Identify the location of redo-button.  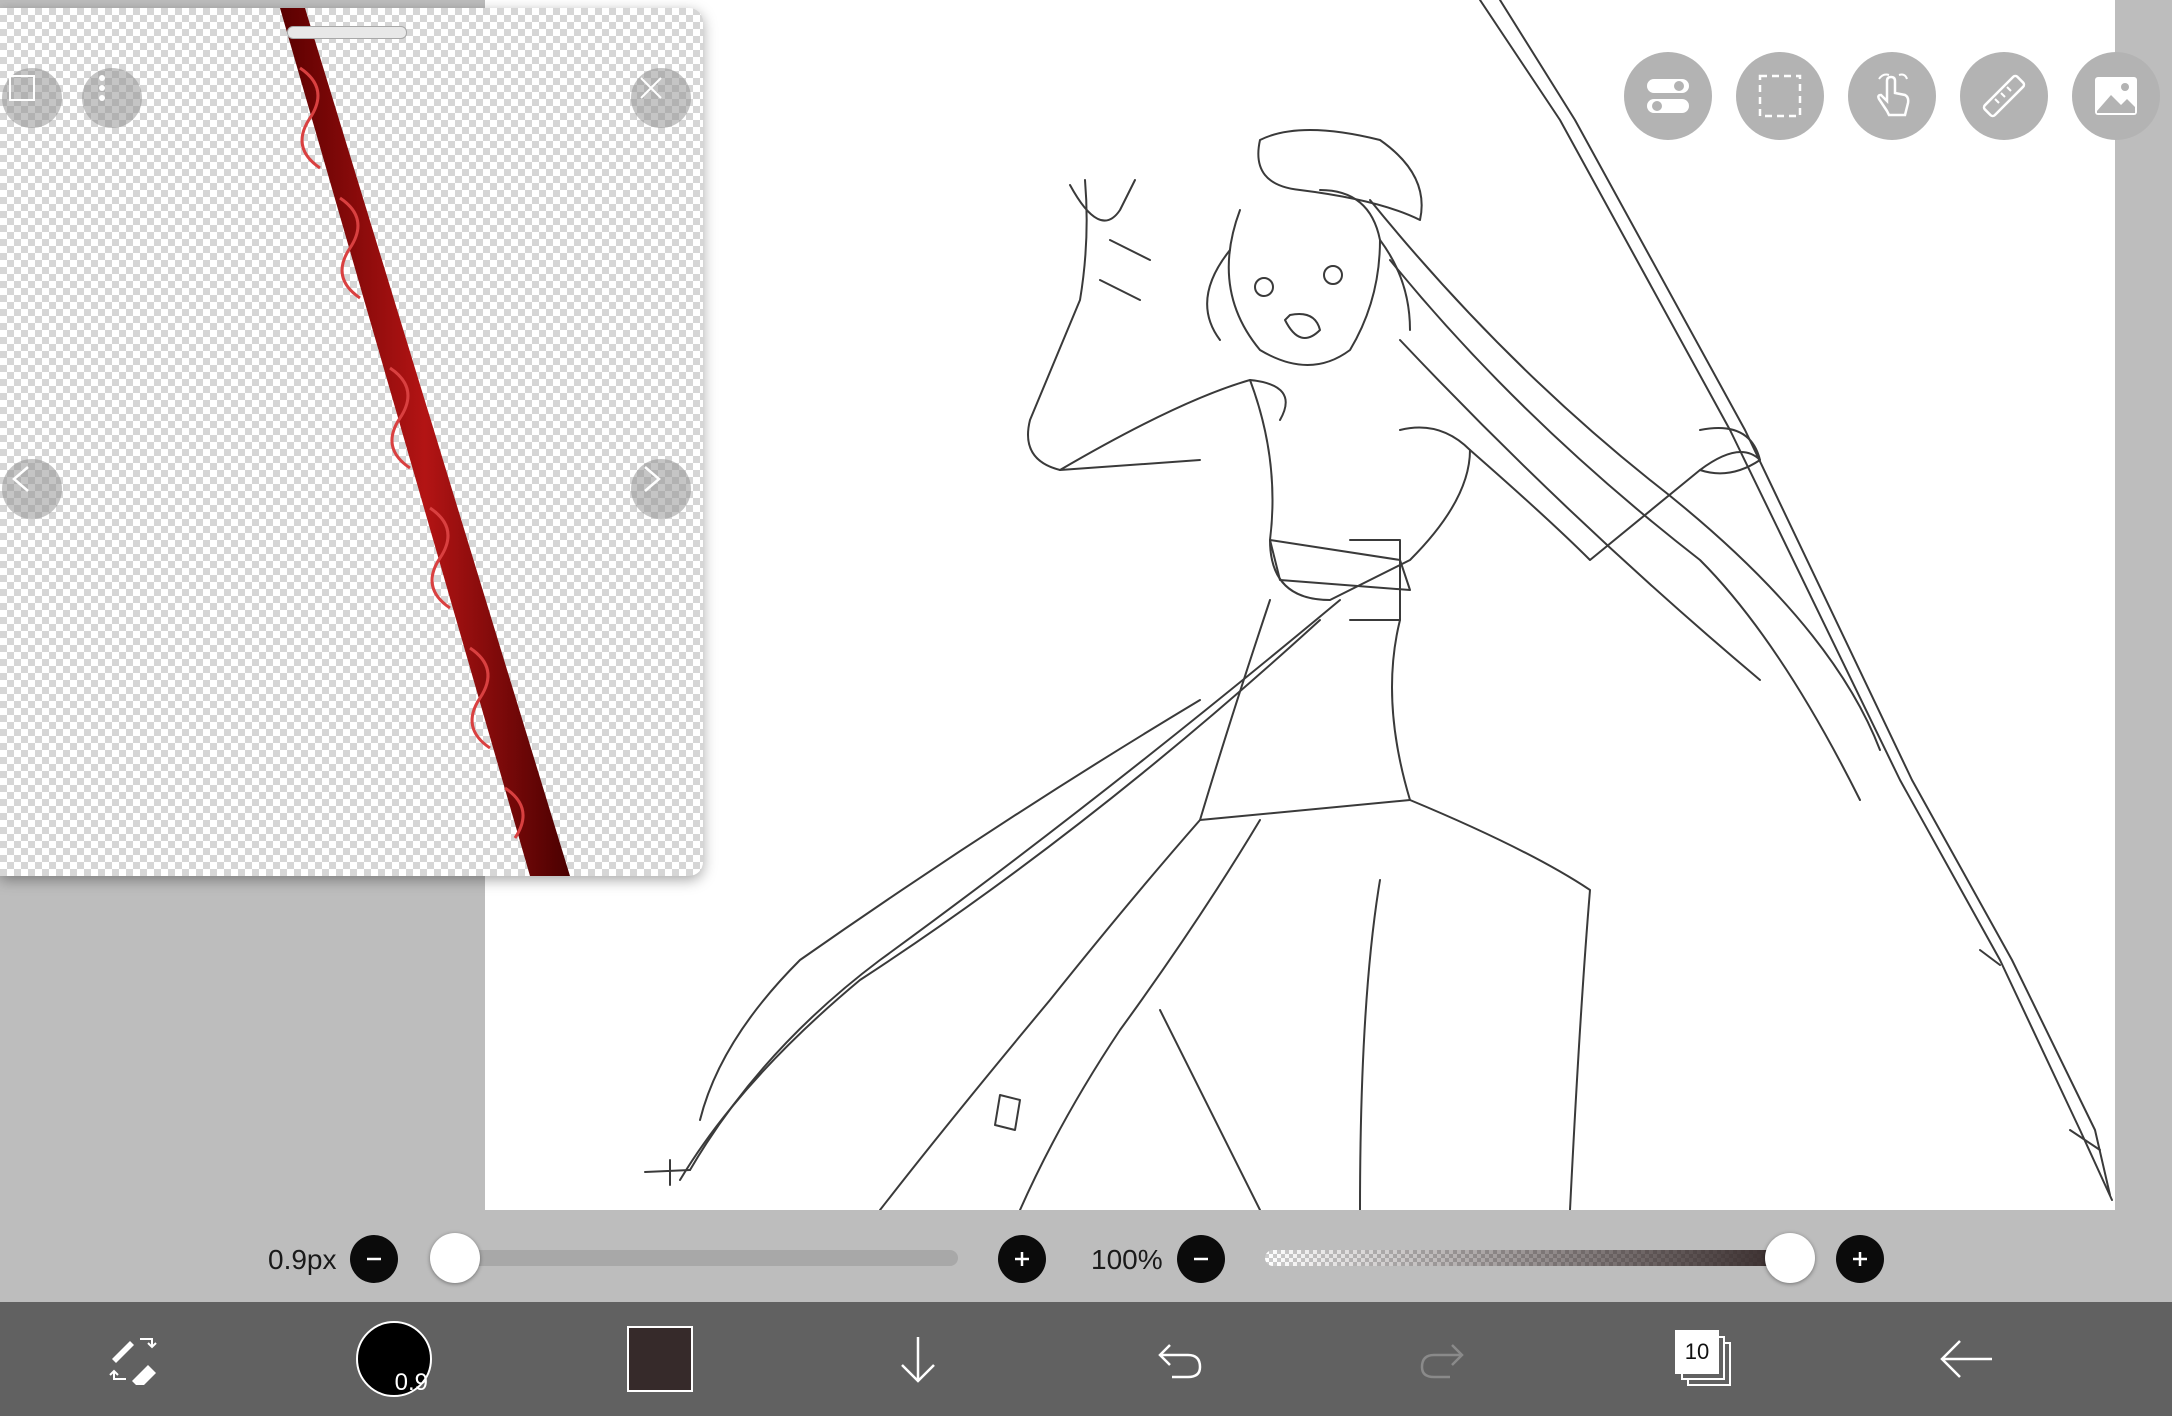
(1442, 1359).